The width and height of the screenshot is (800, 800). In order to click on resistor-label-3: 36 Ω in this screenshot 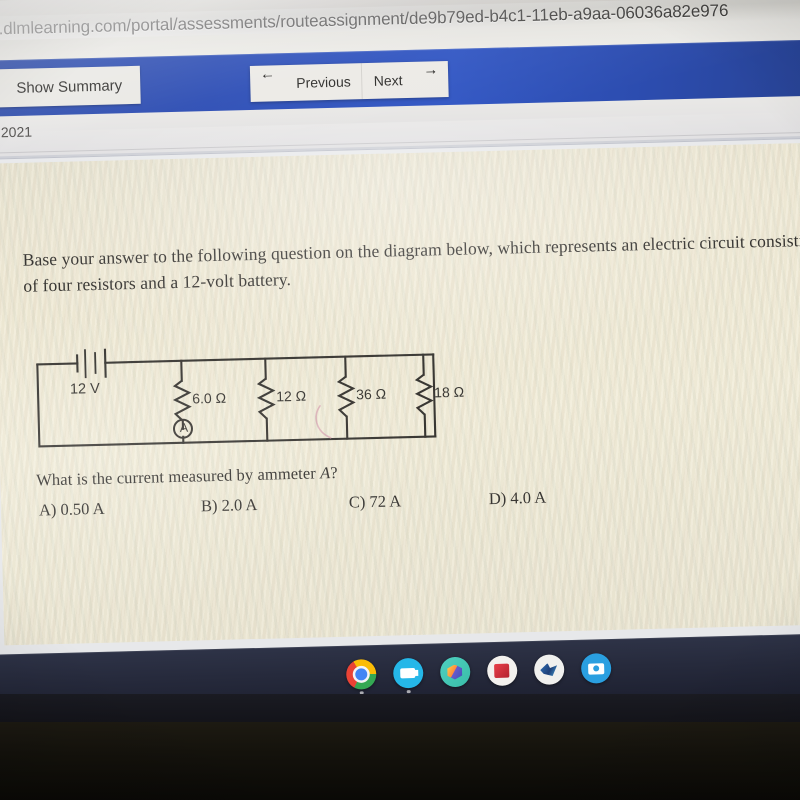, I will do `click(371, 394)`.